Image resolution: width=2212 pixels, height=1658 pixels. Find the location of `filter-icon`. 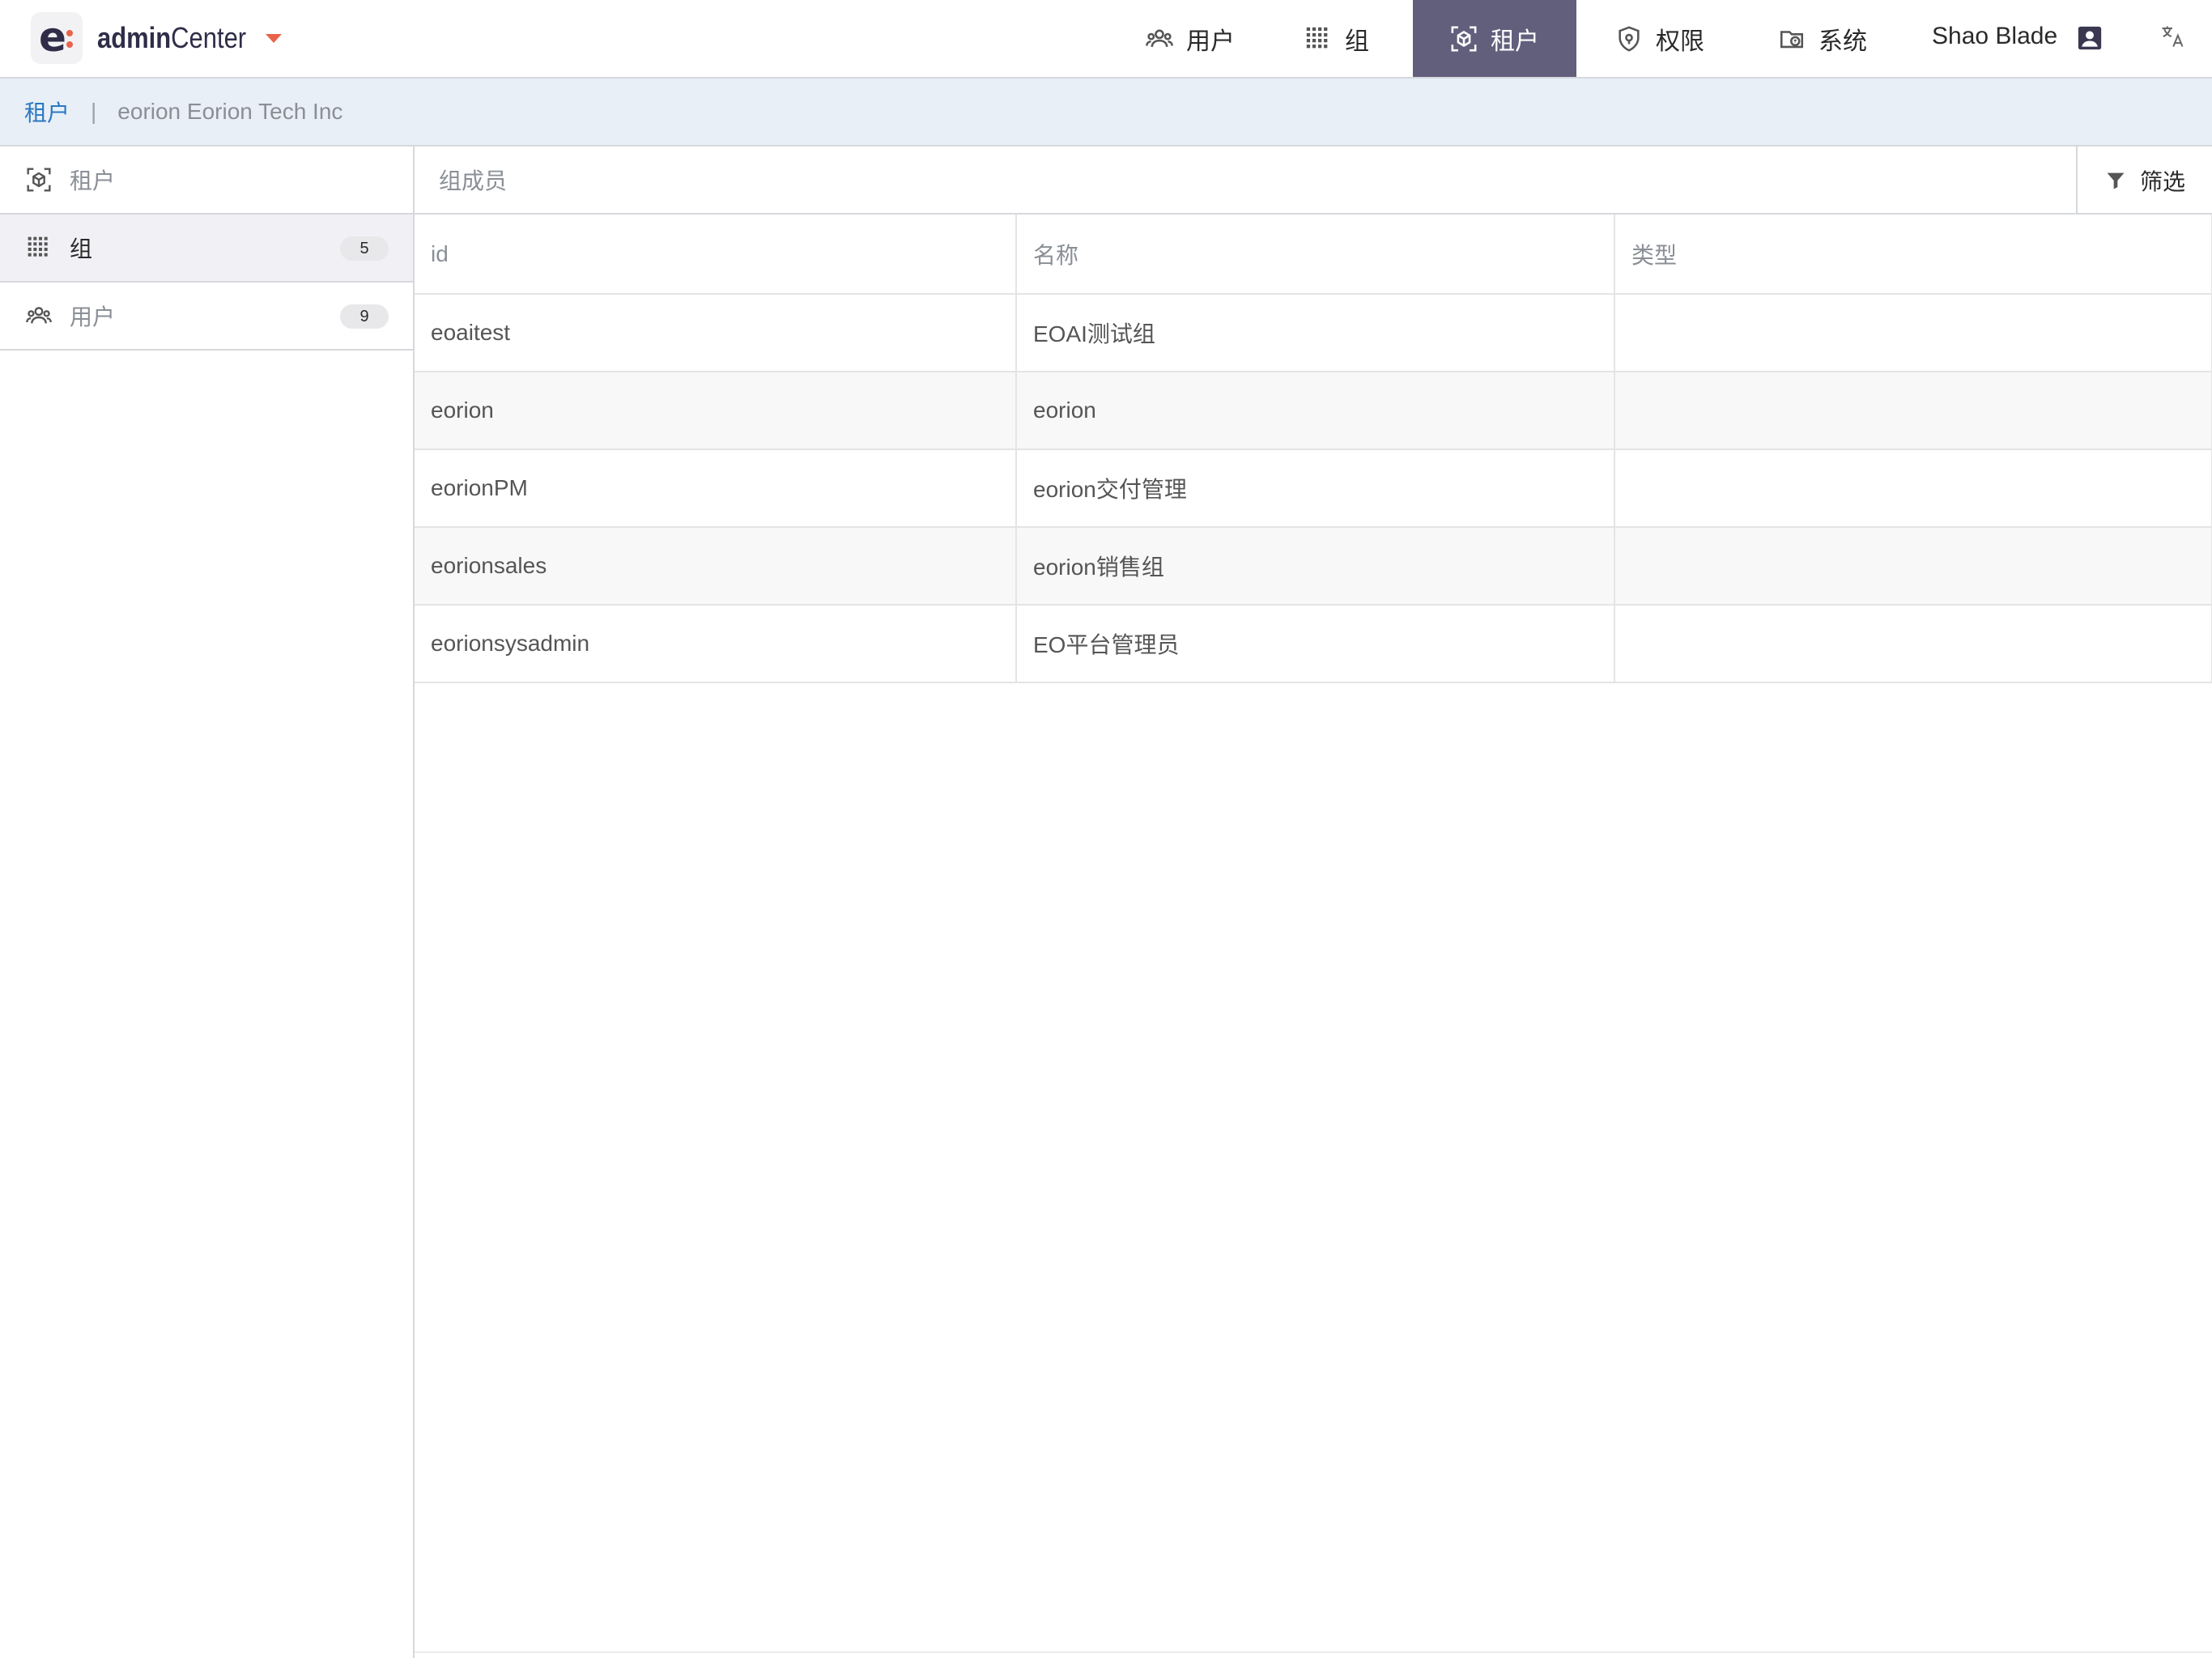

filter-icon is located at coordinates (2115, 180).